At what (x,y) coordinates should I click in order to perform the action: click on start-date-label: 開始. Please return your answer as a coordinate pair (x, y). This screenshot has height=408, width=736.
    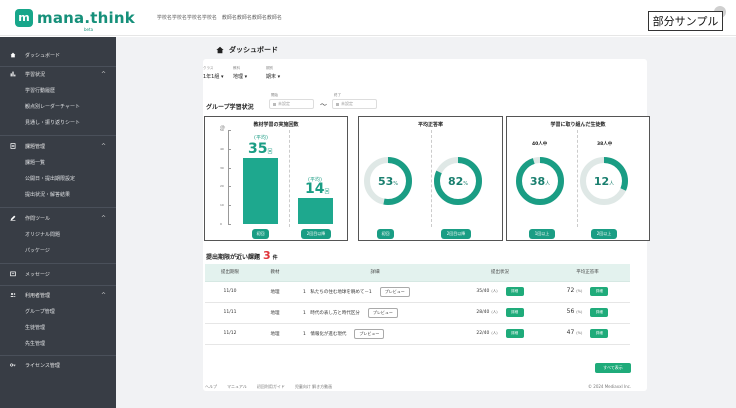
    Looking at the image, I should click on (274, 95).